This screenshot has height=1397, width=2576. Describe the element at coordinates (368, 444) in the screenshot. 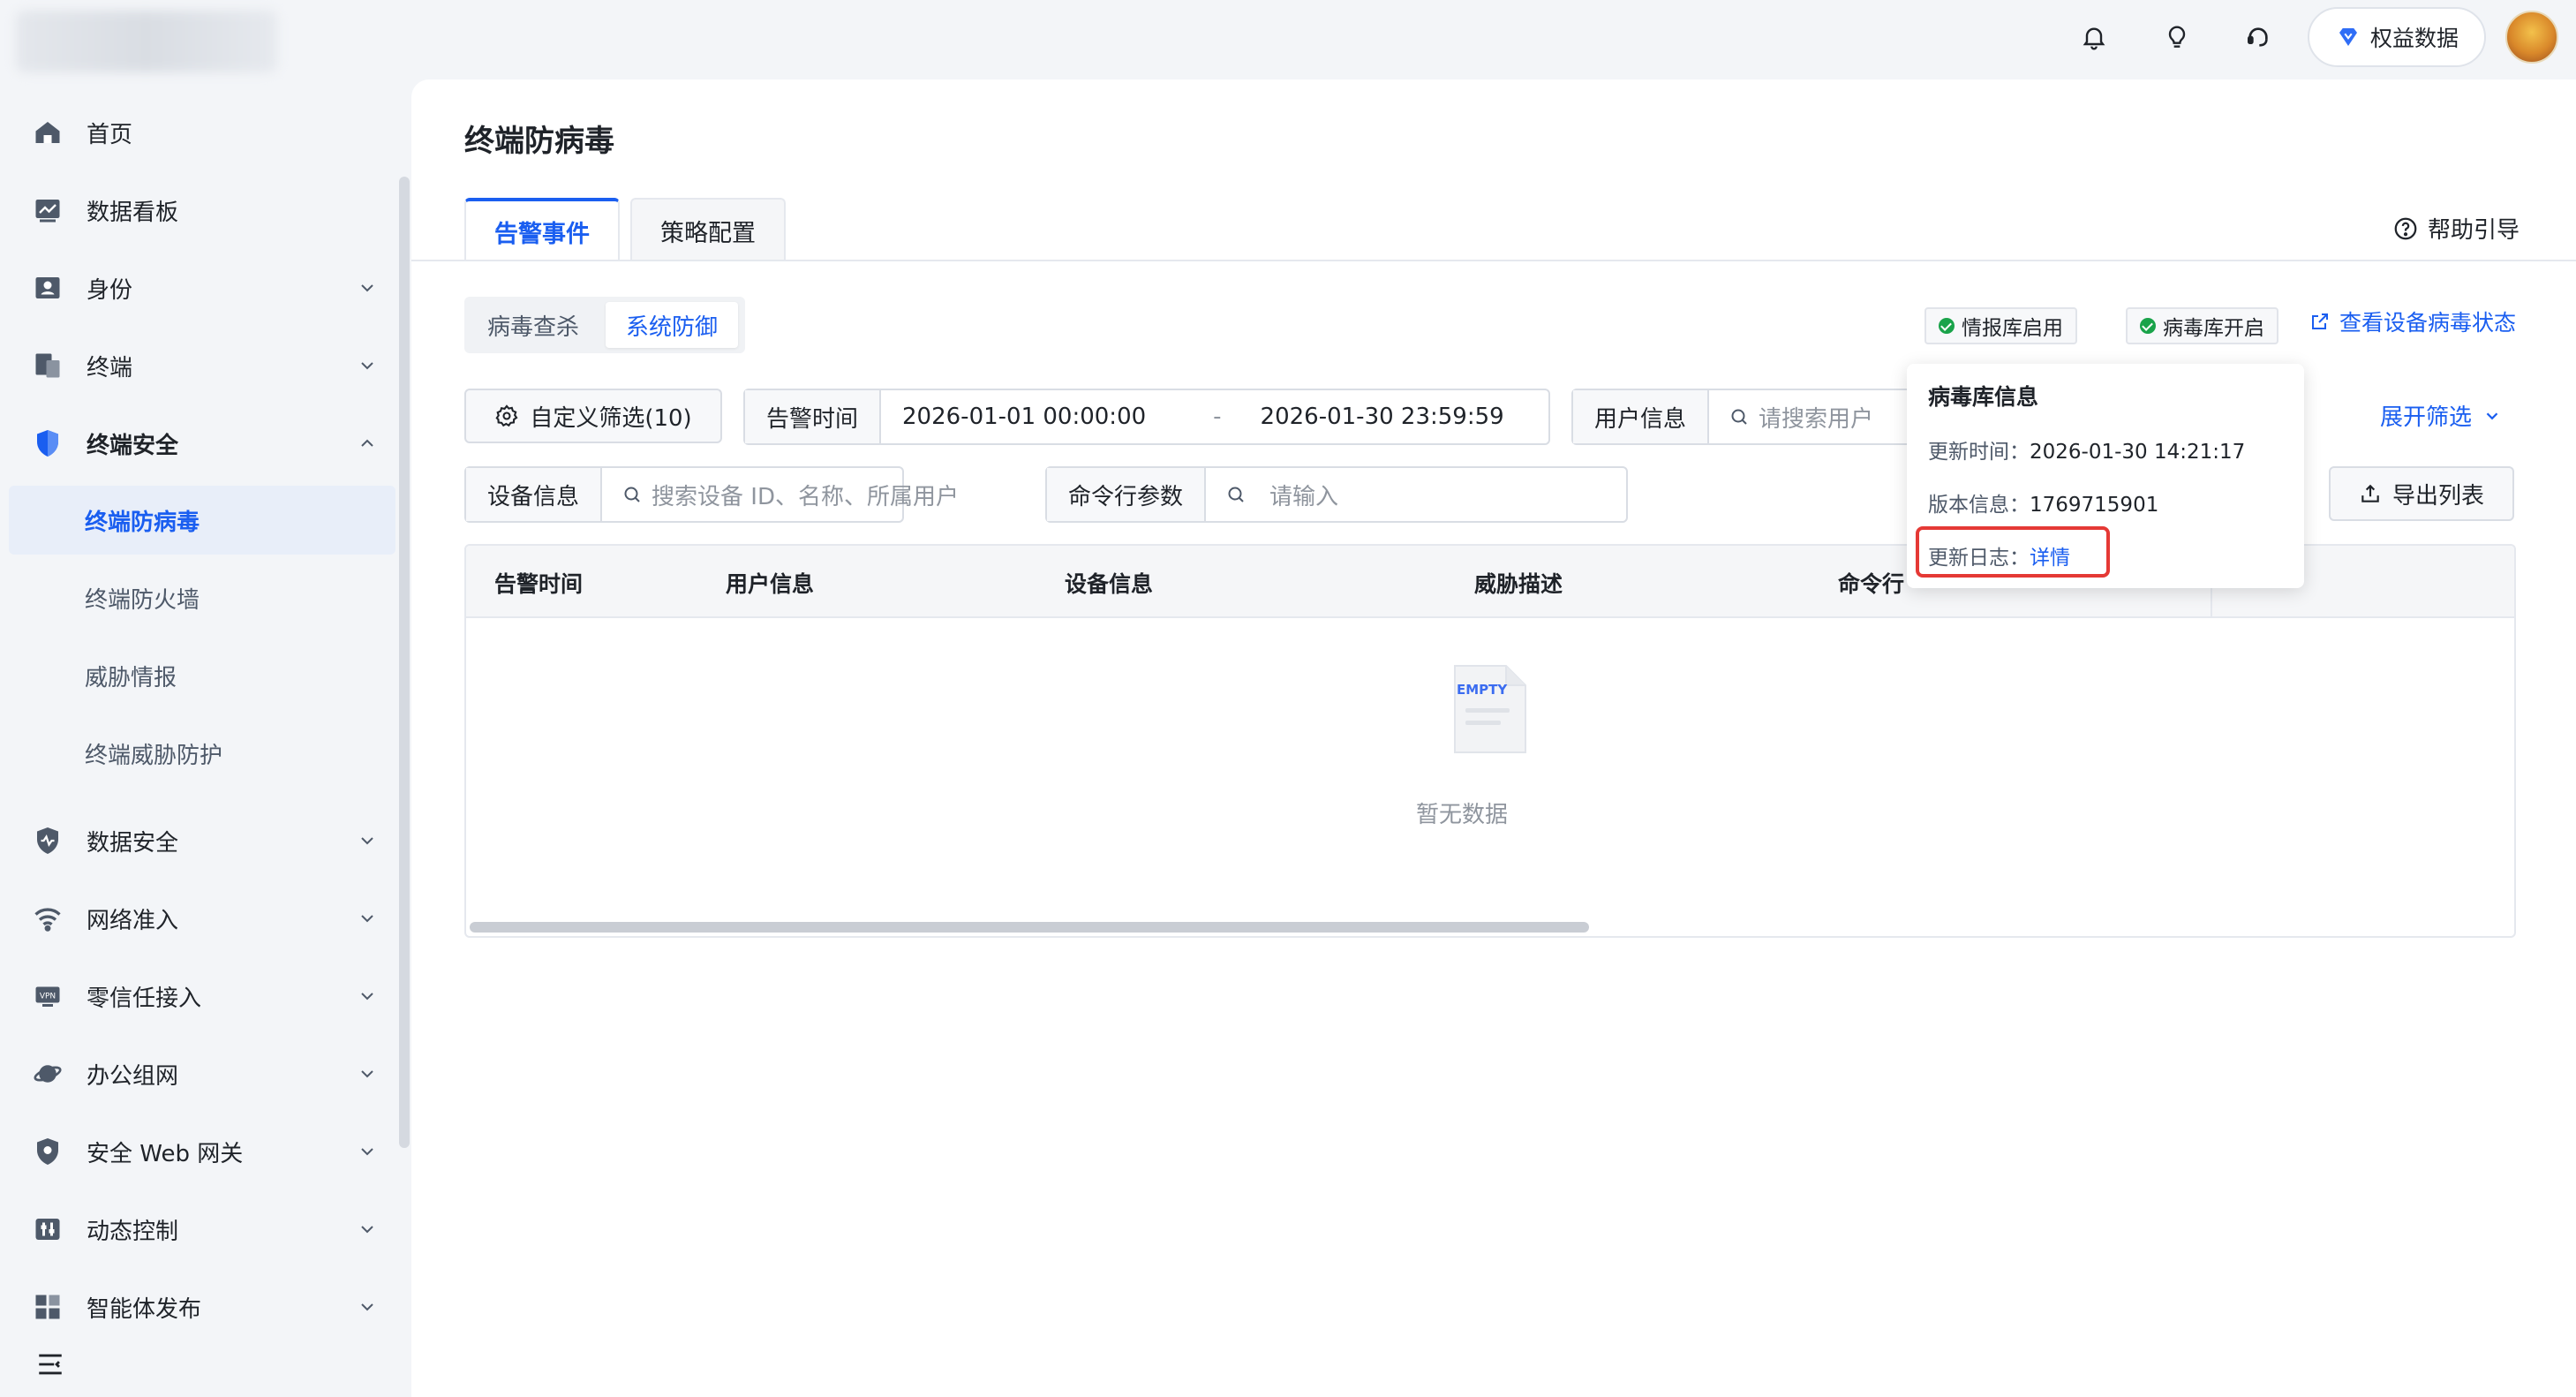

I see `chevron-up-icon` at that location.